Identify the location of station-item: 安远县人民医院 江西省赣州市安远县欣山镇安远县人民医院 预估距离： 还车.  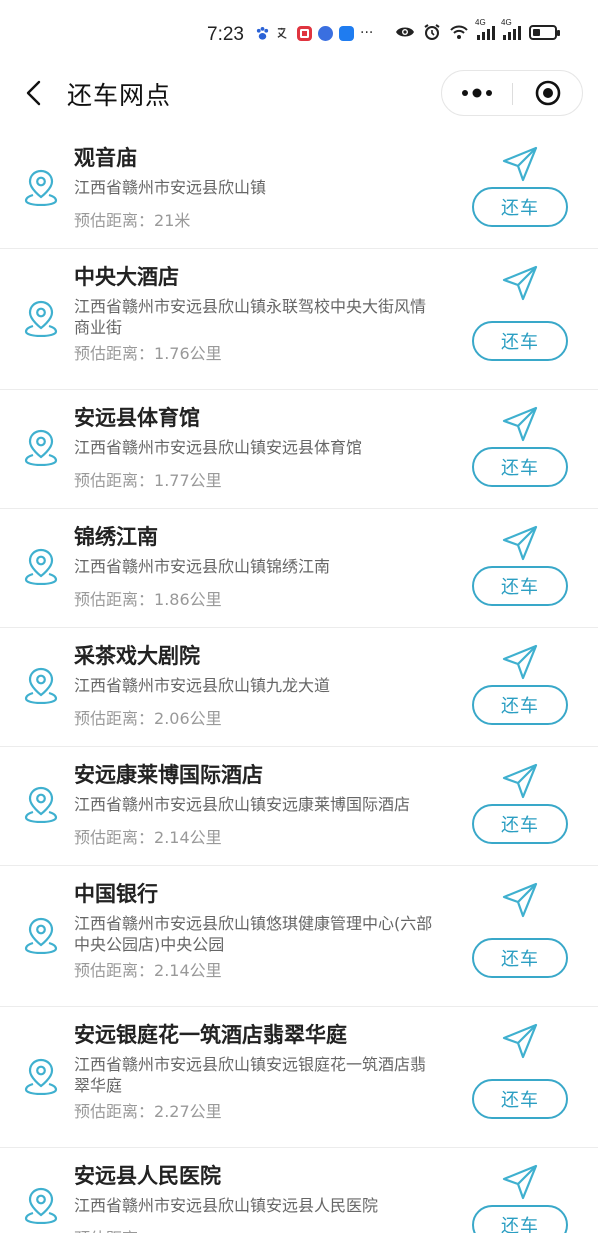
(299, 1190).